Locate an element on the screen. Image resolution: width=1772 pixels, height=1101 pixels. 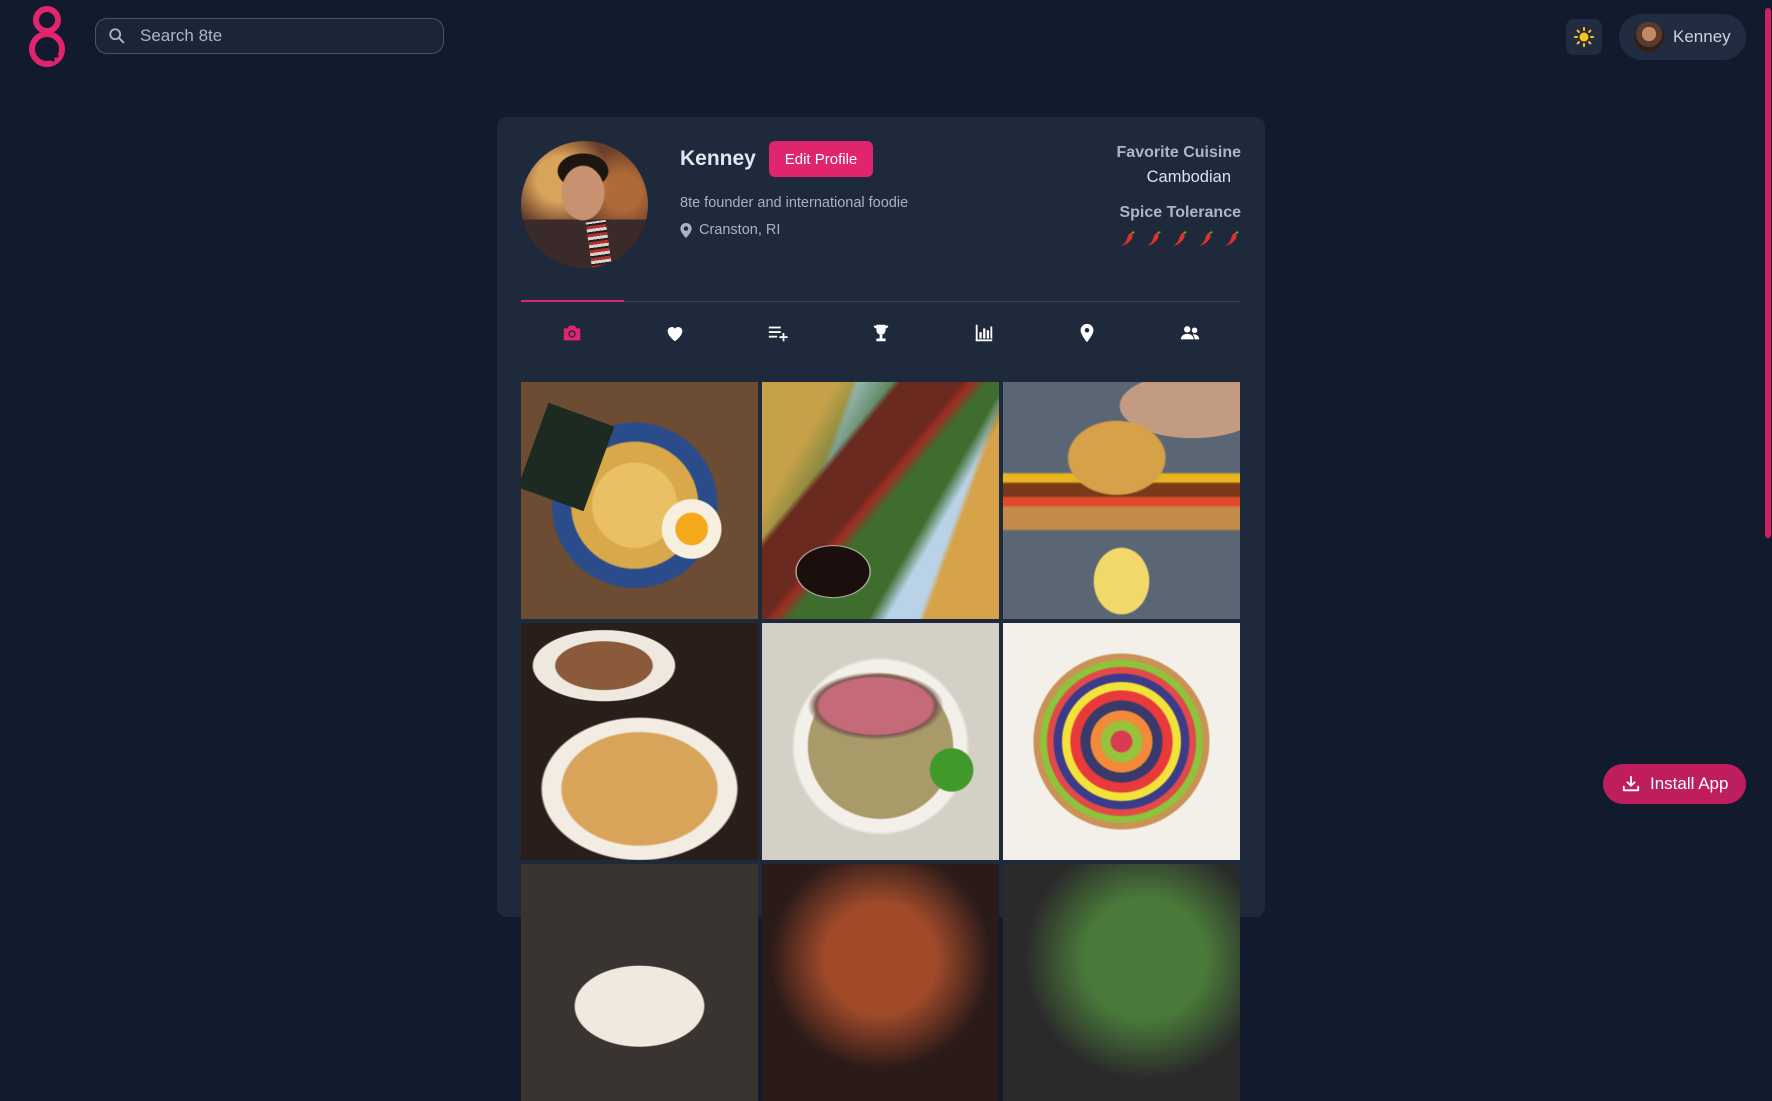
tab-favorites is located at coordinates (675, 333).